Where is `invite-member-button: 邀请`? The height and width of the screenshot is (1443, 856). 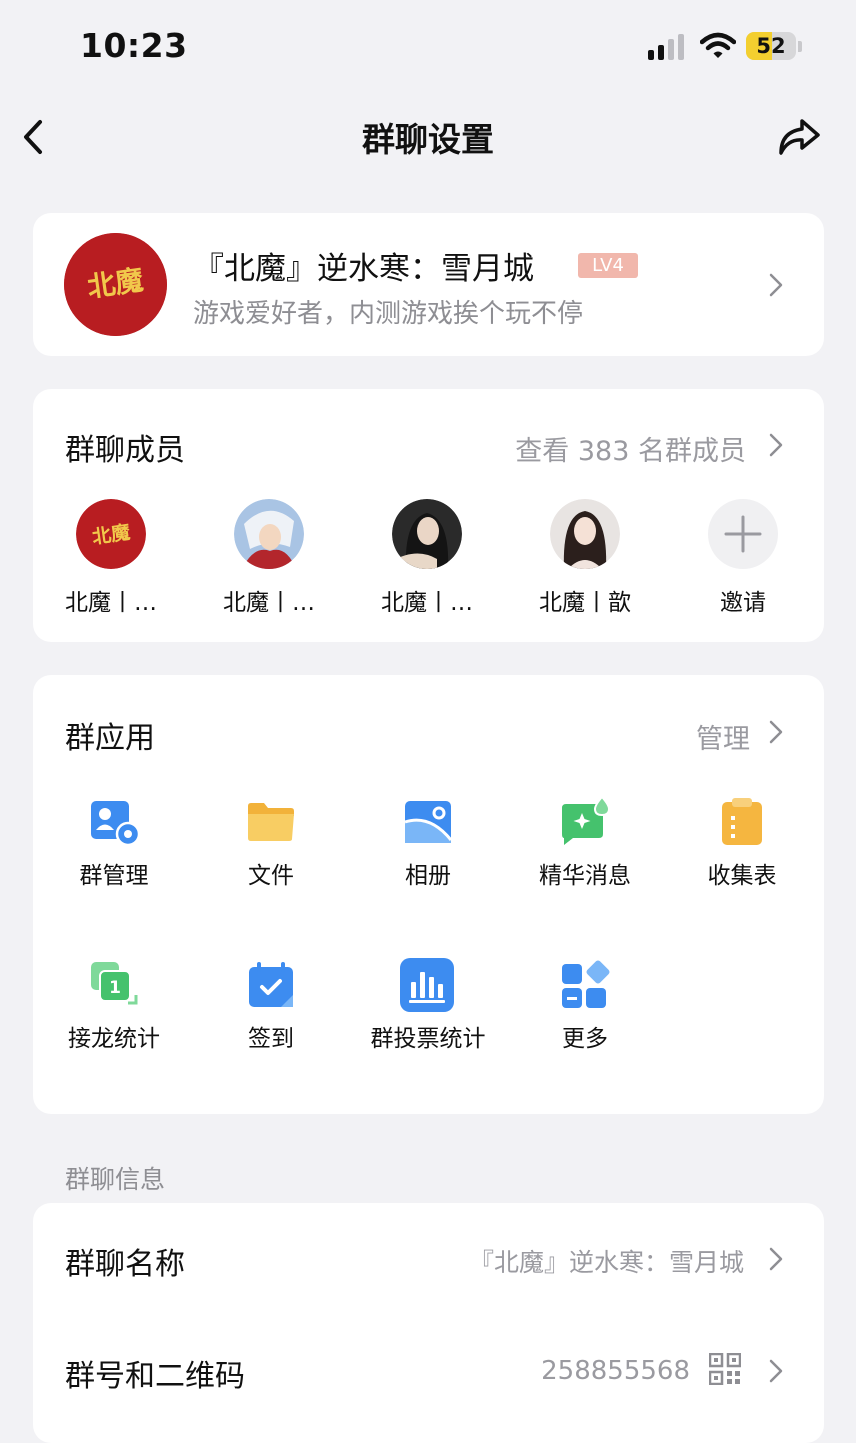
invite-member-button: 邀请 is located at coordinates (743, 564).